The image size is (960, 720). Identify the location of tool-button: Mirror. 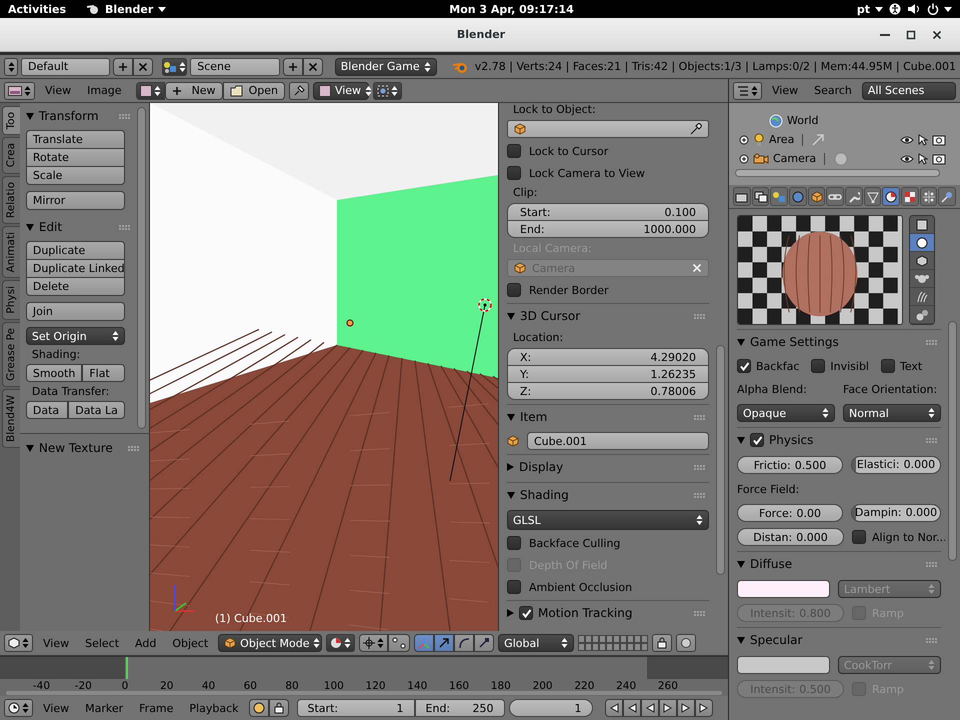
(75, 200).